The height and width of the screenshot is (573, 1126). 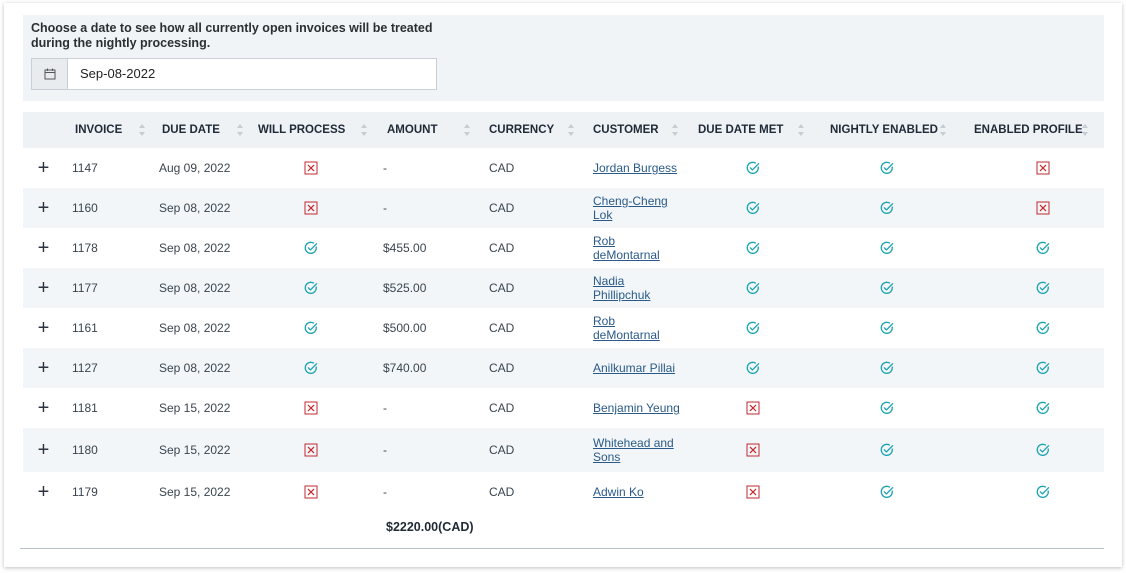 I want to click on column-header-invoice: INVOICE, so click(x=108, y=130).